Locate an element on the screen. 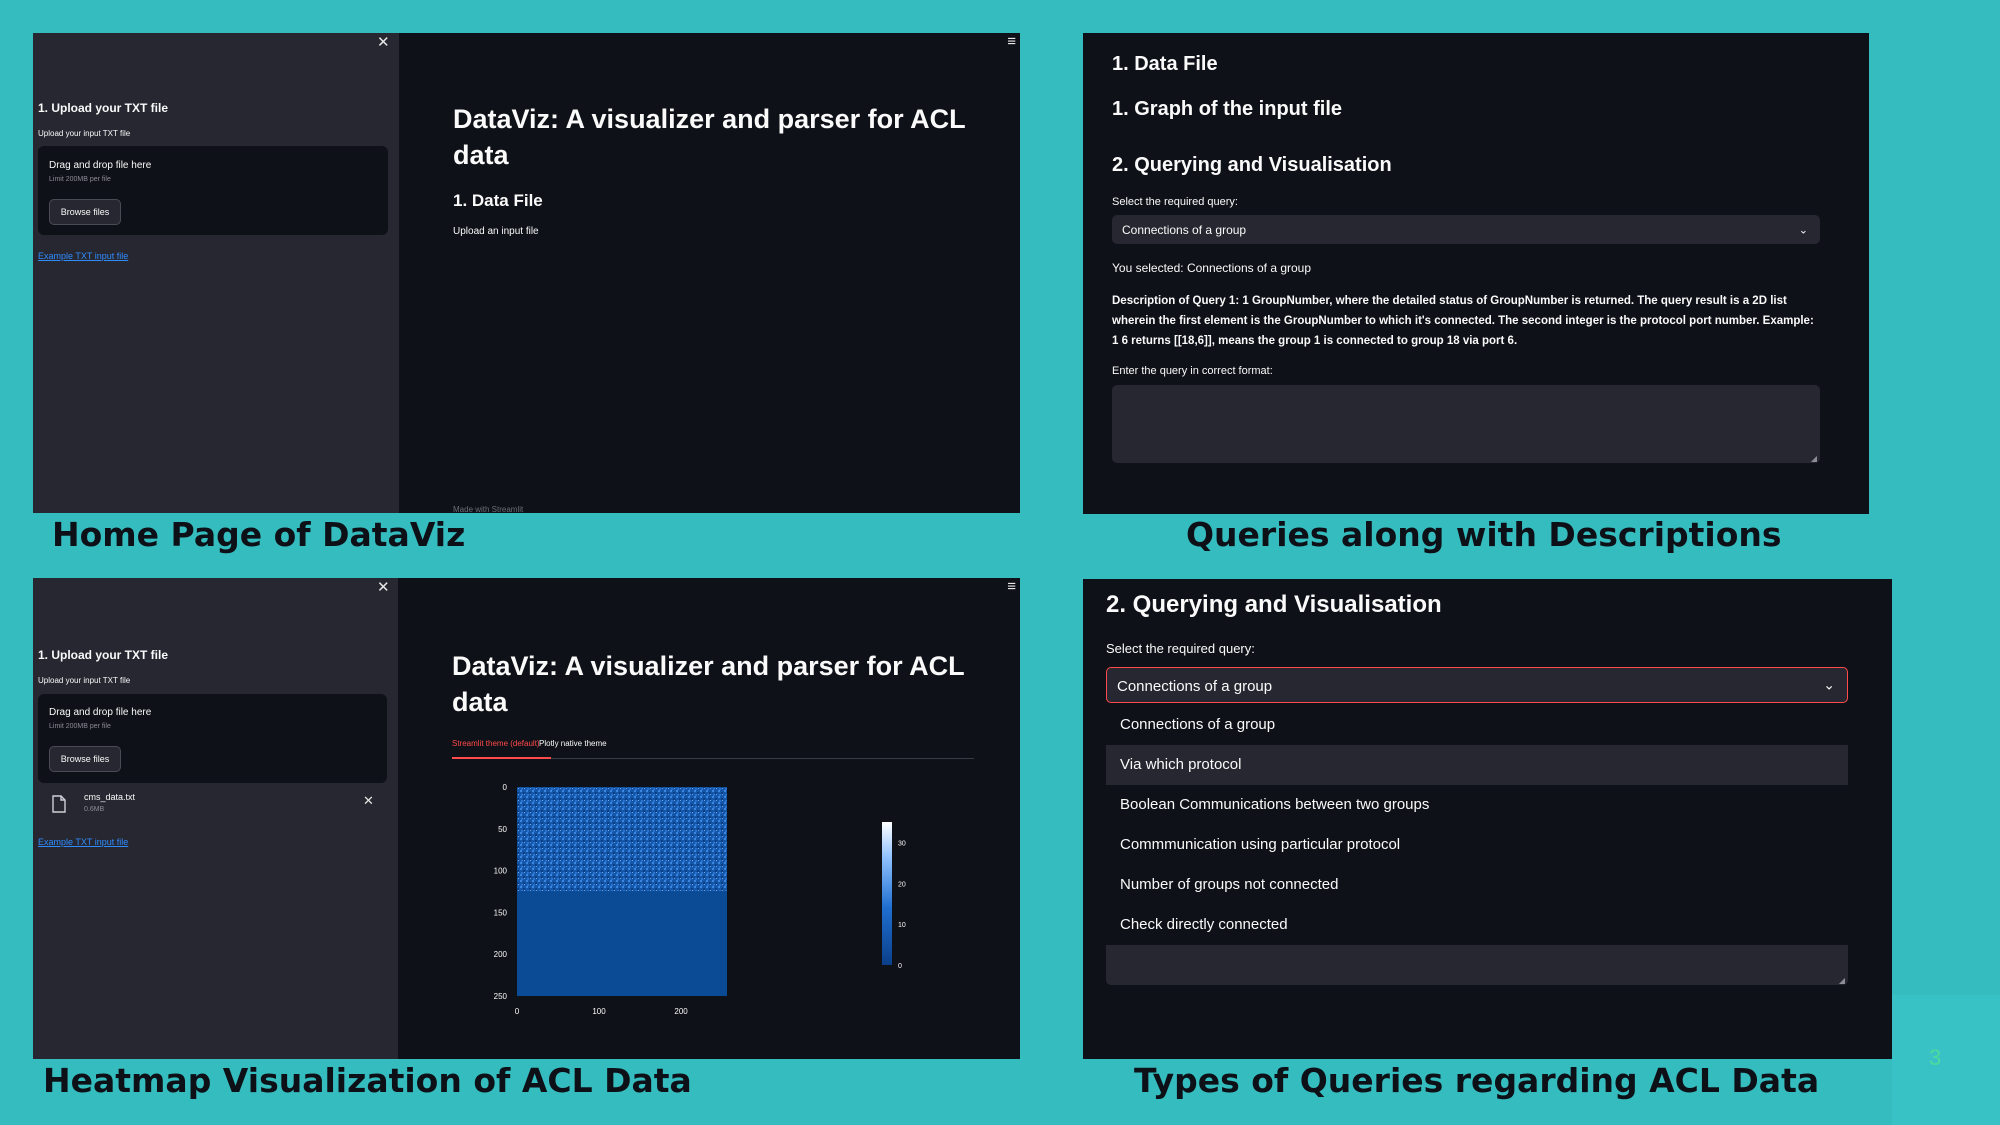  colorbar-tick-label: 30 is located at coordinates (902, 843).